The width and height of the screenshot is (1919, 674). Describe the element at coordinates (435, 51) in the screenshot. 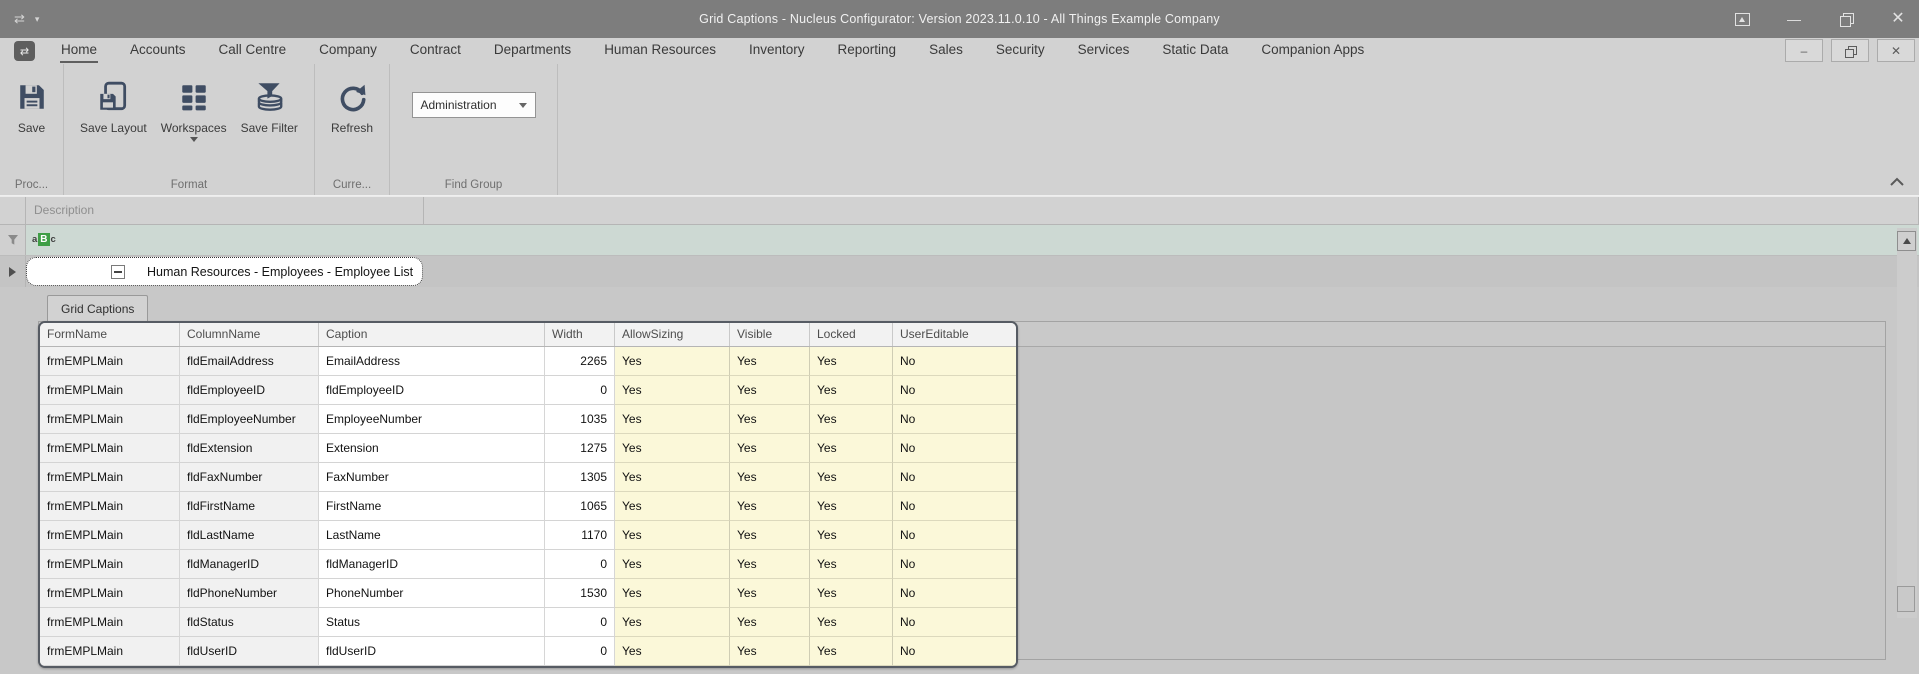

I see `ribbon-tab-contract: Contract` at that location.